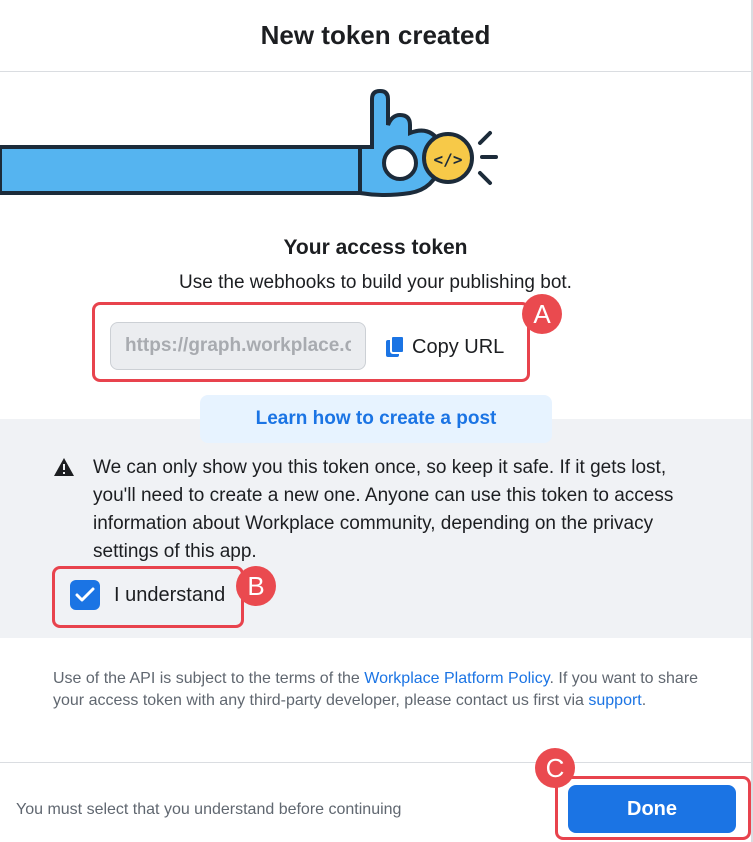 This screenshot has width=753, height=842. What do you see at coordinates (311, 342) in the screenshot?
I see `annotation-box-a` at bounding box center [311, 342].